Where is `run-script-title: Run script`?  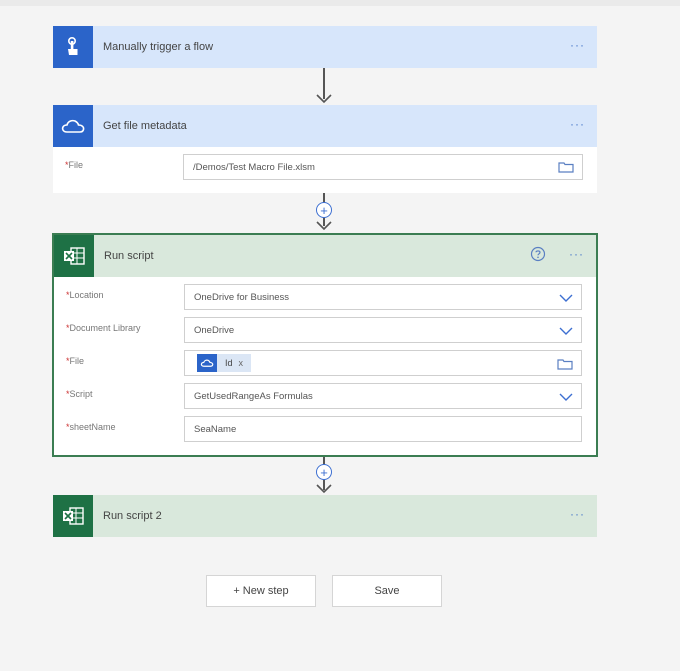 run-script-title: Run script is located at coordinates (129, 256).